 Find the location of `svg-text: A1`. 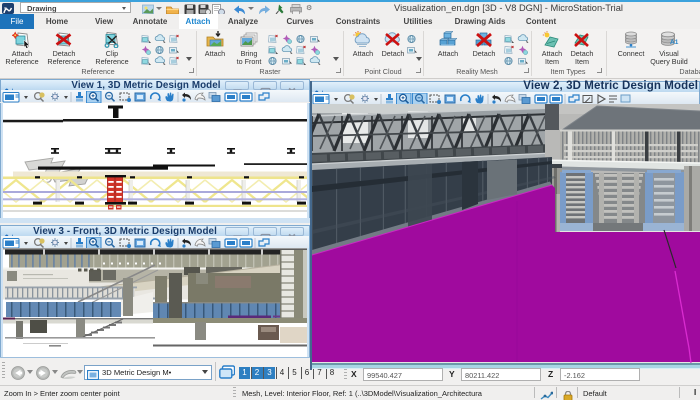

svg-text: A1 is located at coordinates (674, 42).